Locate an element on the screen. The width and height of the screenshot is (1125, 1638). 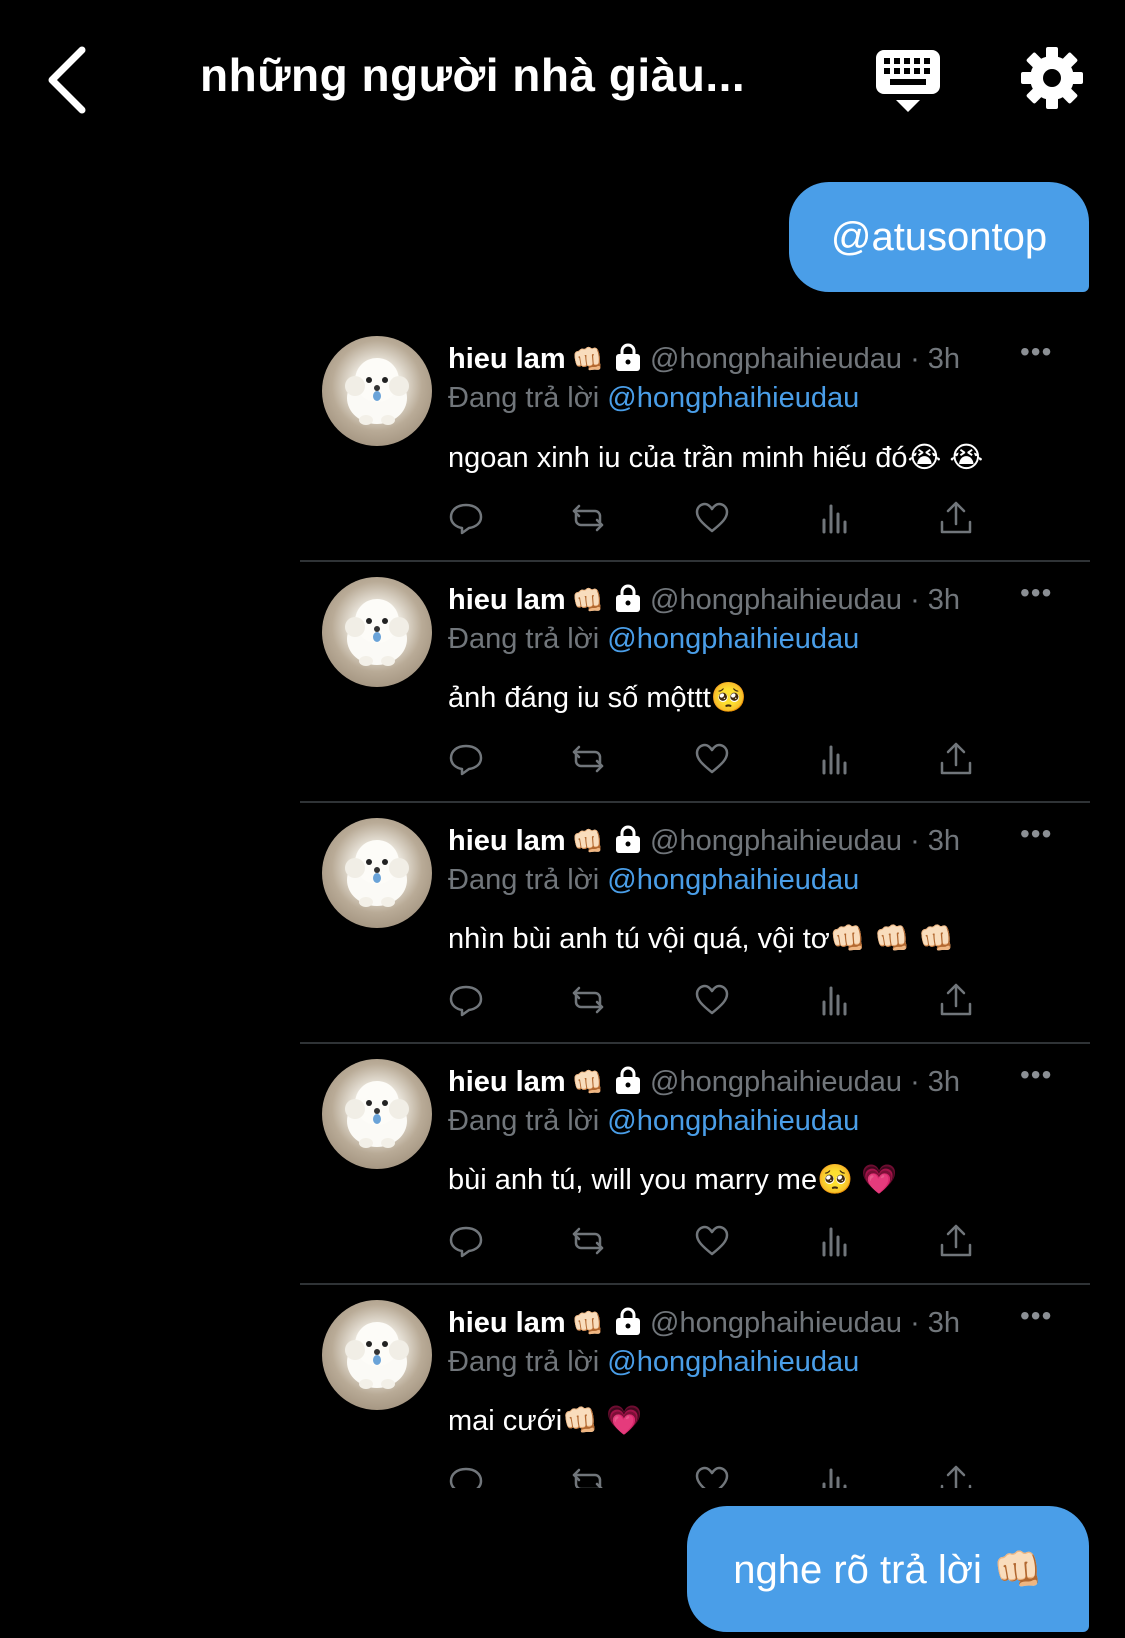
tweet-text: ngoan xinh iu của trần minh hiếu đó😭 😭 is located at coordinates (716, 458).